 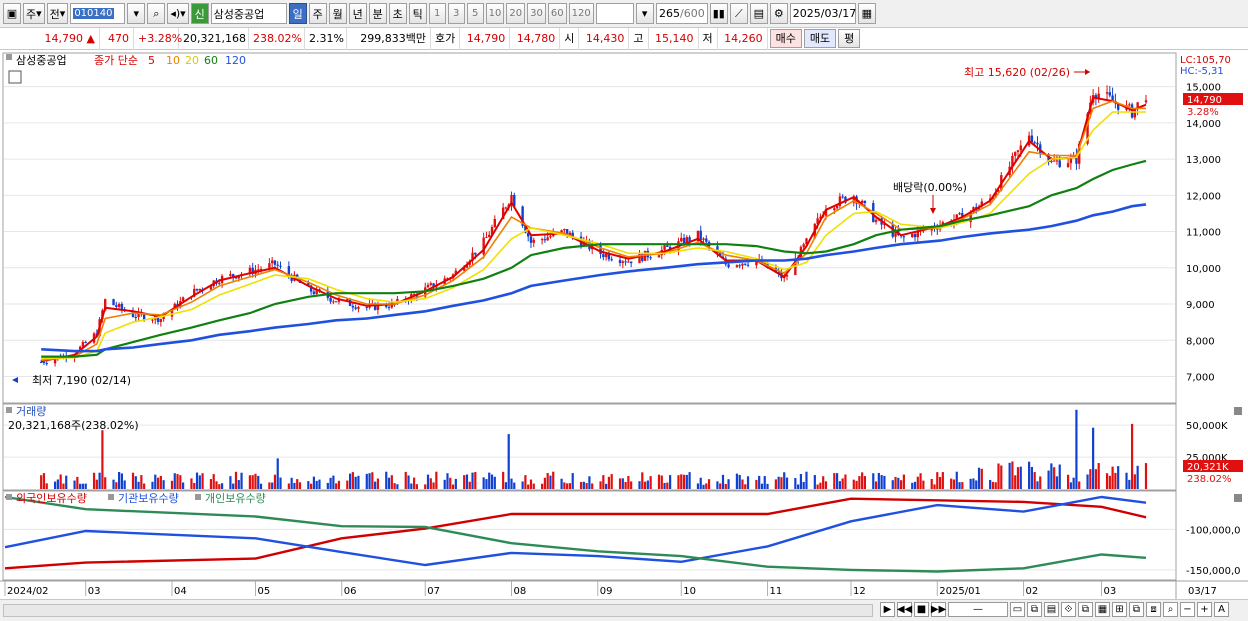 What do you see at coordinates (866, 13) in the screenshot?
I see `calendar-icon: ▦` at bounding box center [866, 13].